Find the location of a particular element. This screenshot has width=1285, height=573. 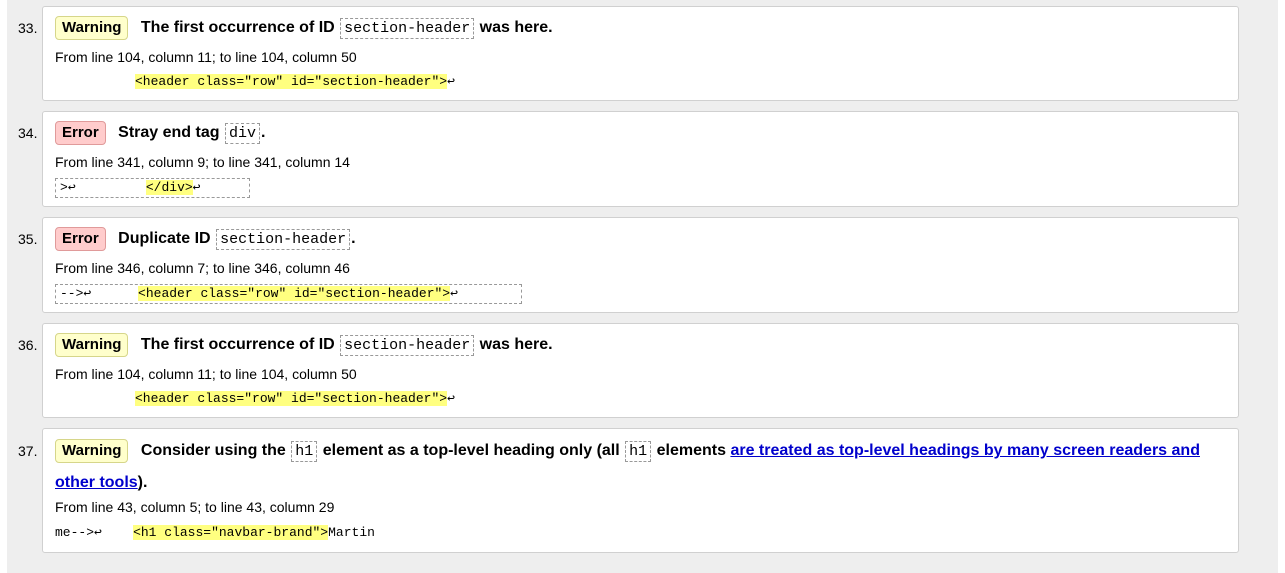

extract-highlight: </div> is located at coordinates (169, 187).